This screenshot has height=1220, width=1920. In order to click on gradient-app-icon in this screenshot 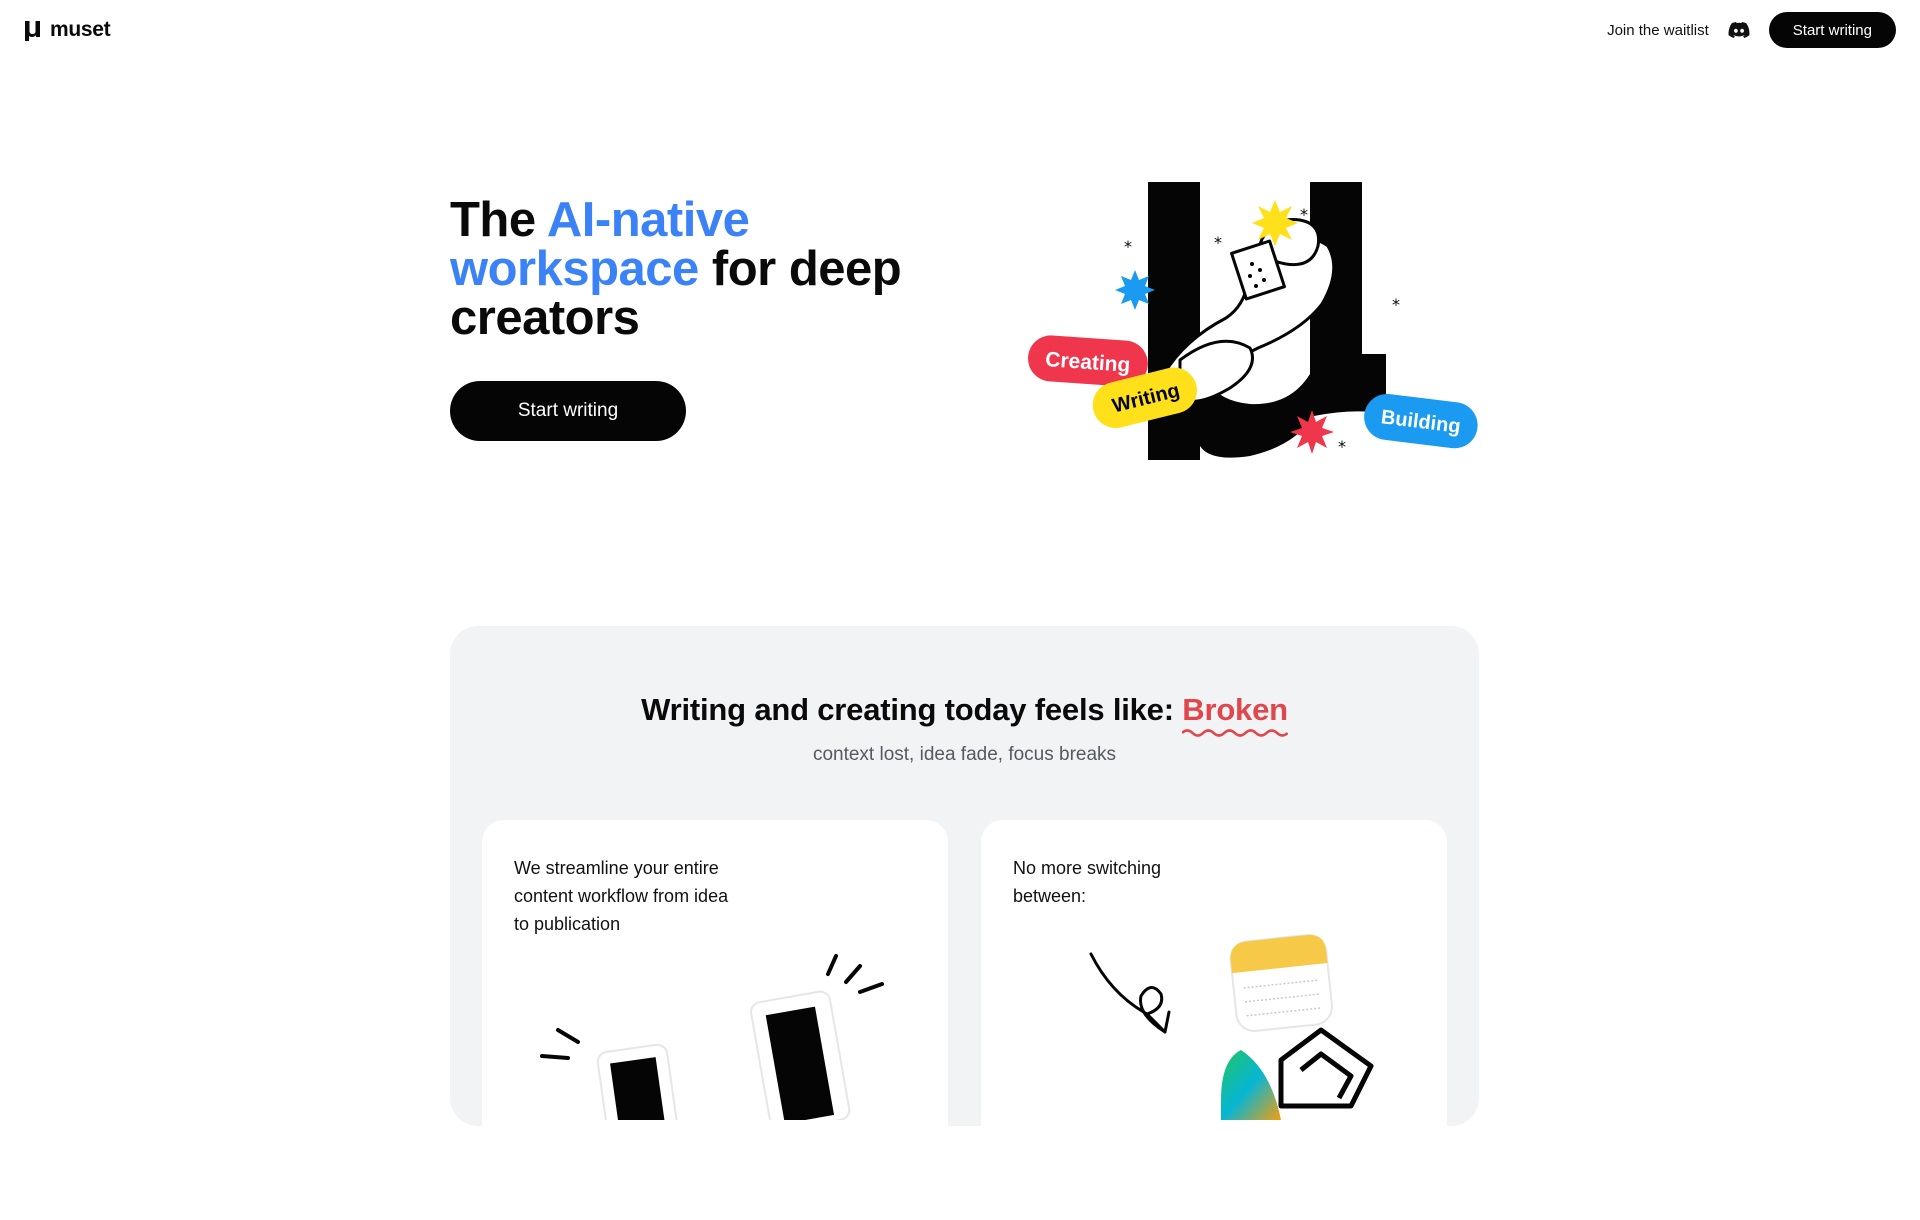, I will do `click(1251, 1085)`.